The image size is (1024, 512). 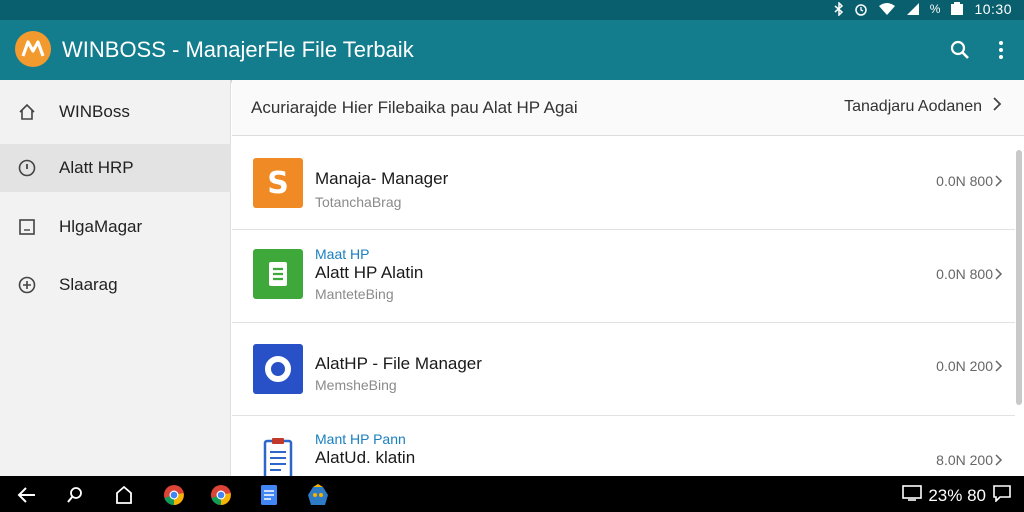 What do you see at coordinates (382, 178) in the screenshot?
I see `file-title: Manaja- Manager` at bounding box center [382, 178].